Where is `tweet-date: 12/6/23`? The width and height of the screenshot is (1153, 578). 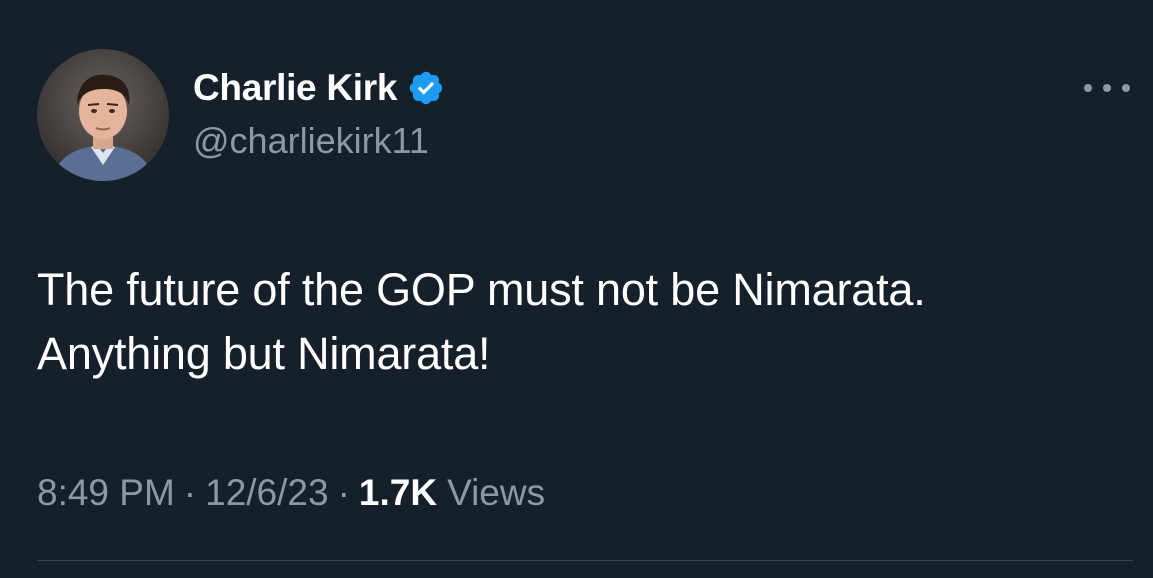 tweet-date: 12/6/23 is located at coordinates (266, 493).